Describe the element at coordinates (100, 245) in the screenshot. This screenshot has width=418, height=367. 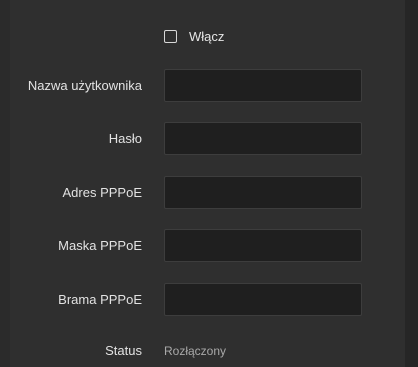
I see `mask-label: Maska PPPoE` at that location.